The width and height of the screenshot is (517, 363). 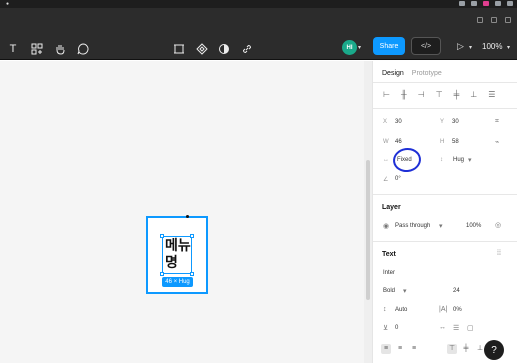 I want to click on align-center-h-icon: ╫, so click(x=404, y=94).